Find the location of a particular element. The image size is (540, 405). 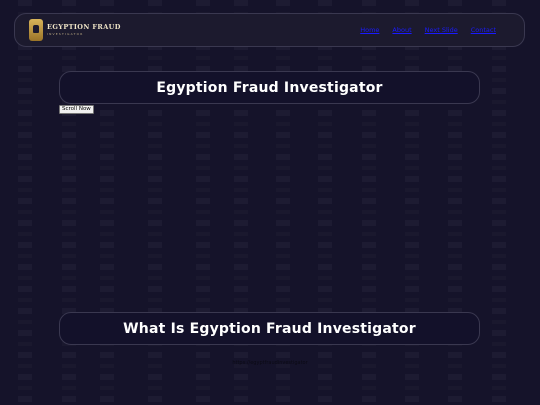

scroll-now-button: Scroll Now is located at coordinates (76, 109).